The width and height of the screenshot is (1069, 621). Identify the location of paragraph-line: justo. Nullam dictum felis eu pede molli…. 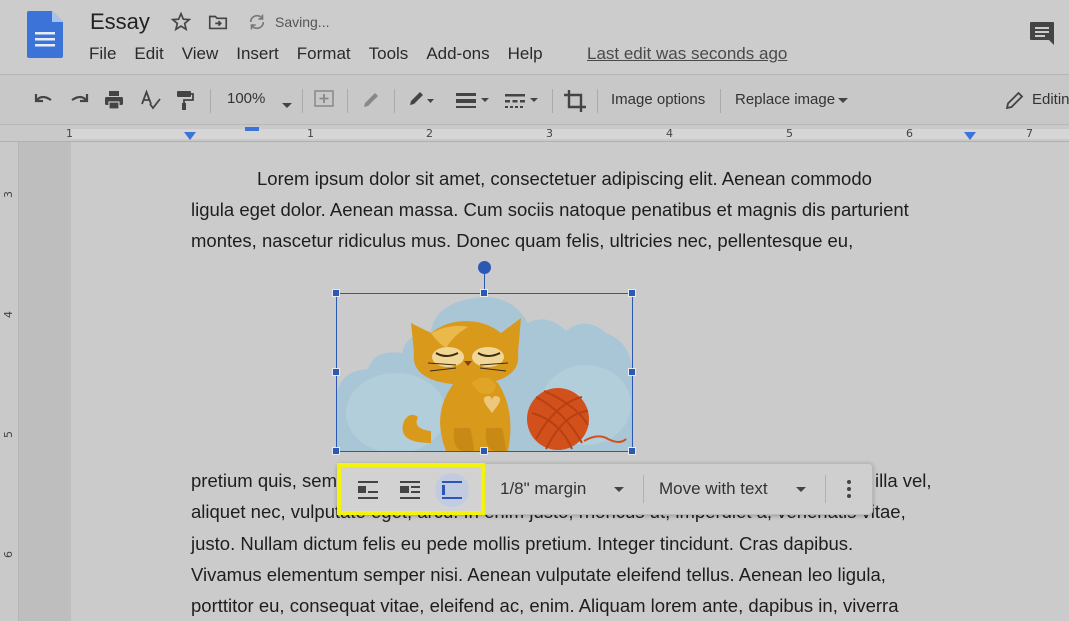
(522, 544).